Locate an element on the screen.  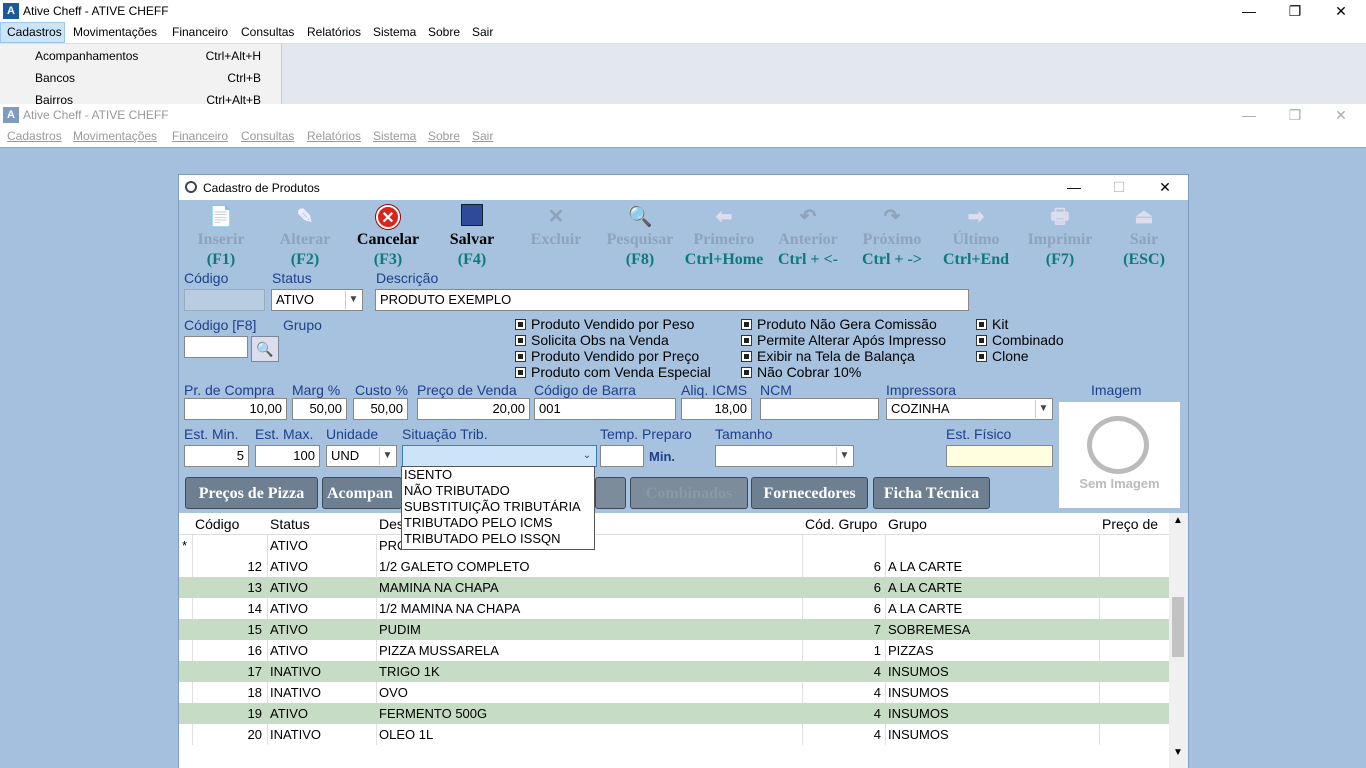
chk-venda-especial: Produto com Venda Especial is located at coordinates (613, 372).